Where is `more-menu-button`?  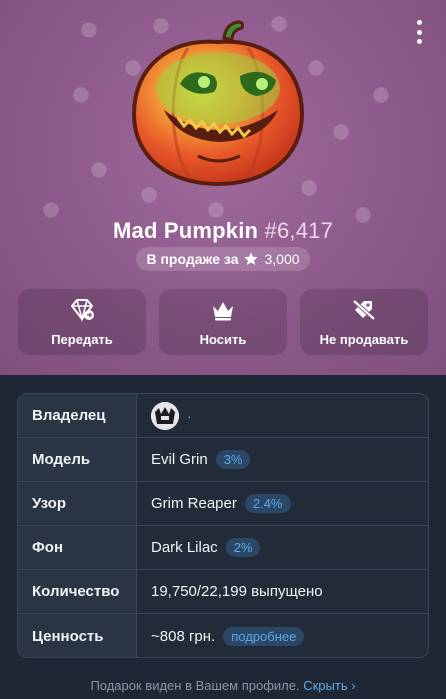 more-menu-button is located at coordinates (419, 32).